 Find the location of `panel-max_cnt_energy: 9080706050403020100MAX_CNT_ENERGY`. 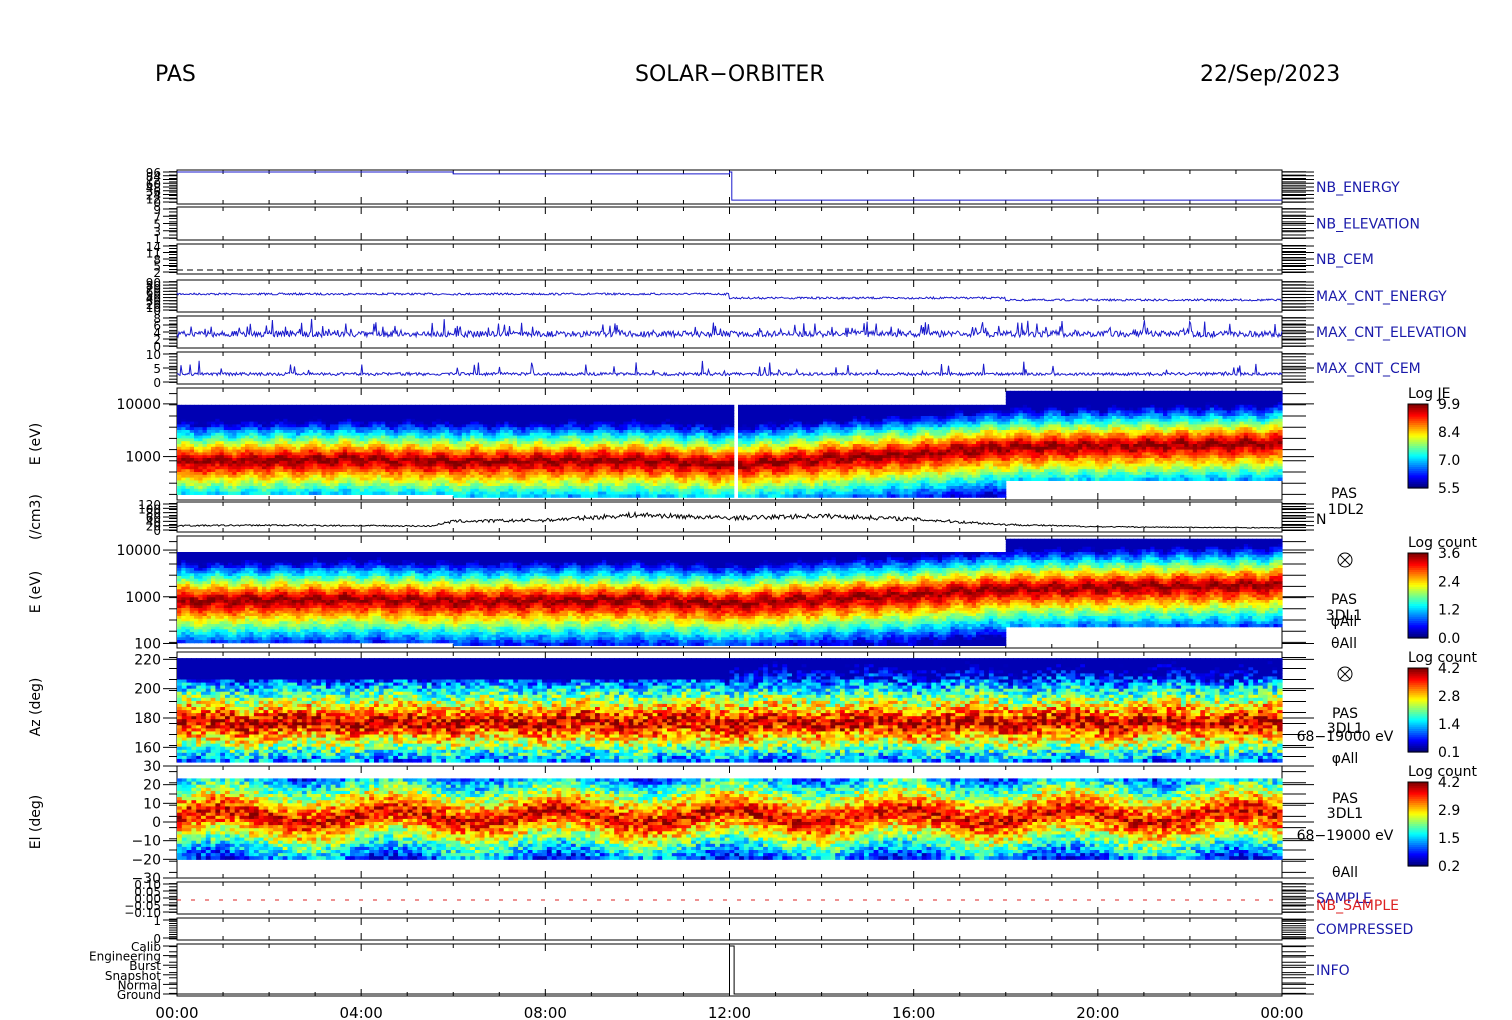

panel-max_cnt_energy: 9080706050403020100MAX_CNT_ENERGY is located at coordinates (796, 297).